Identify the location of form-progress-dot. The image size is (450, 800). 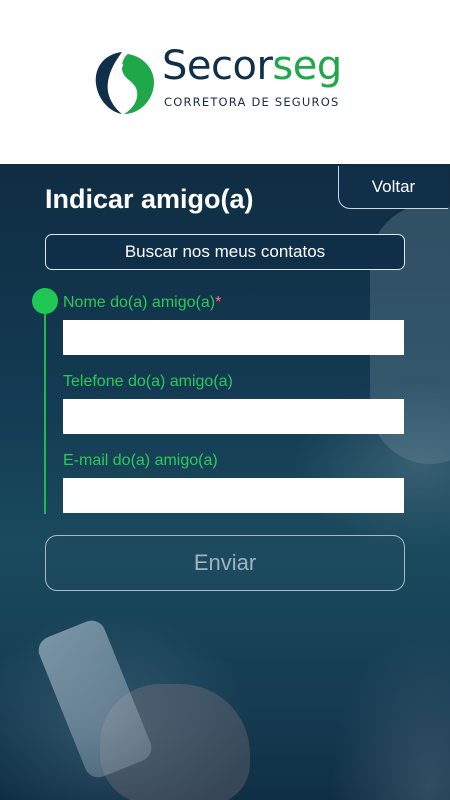
(45, 301).